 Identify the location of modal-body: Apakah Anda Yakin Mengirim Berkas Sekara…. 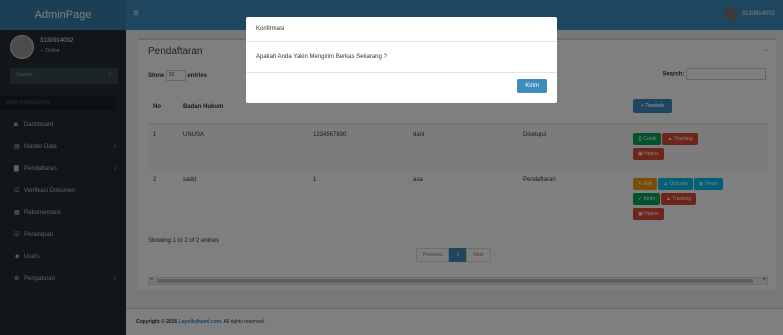
(321, 57).